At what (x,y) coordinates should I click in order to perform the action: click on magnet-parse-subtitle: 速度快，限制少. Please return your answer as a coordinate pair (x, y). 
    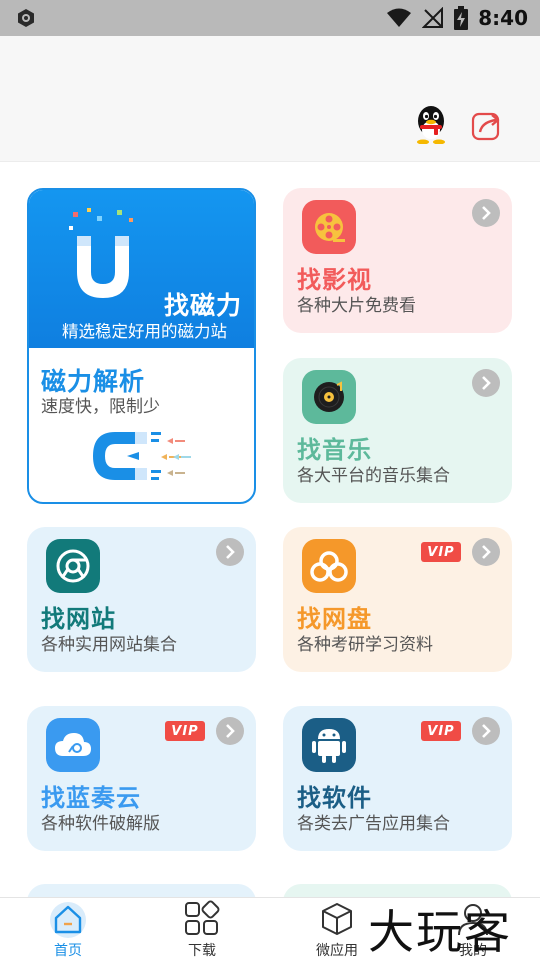
    Looking at the image, I should click on (100, 407).